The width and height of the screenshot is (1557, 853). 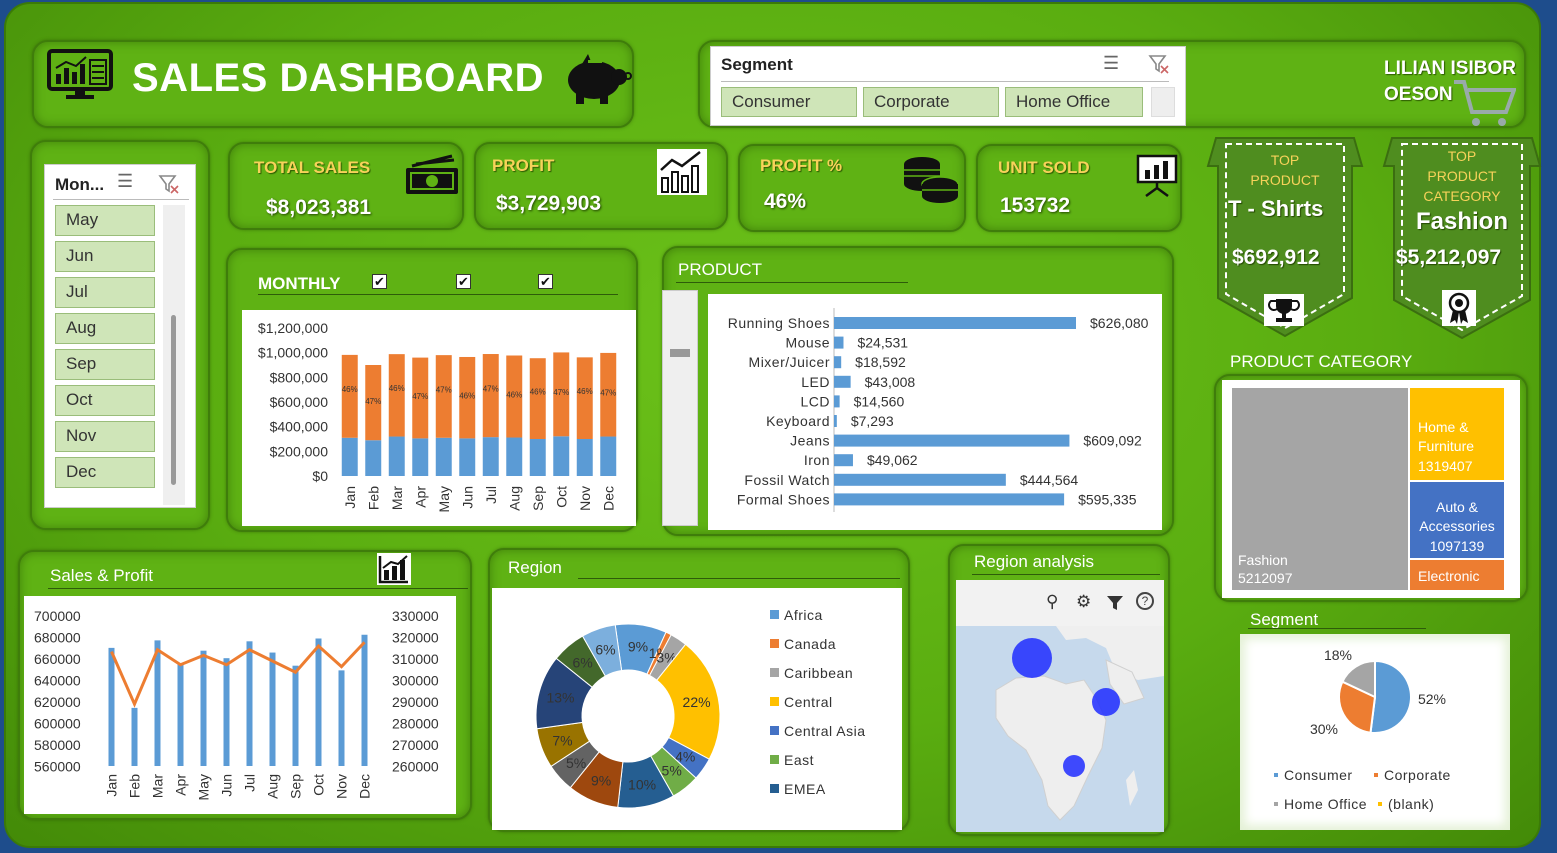 I want to click on month-item-sep: Sep, so click(x=105, y=364).